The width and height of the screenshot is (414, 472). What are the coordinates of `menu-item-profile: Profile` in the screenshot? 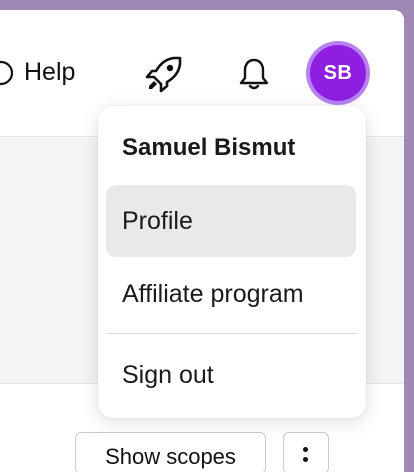 It's located at (231, 221).